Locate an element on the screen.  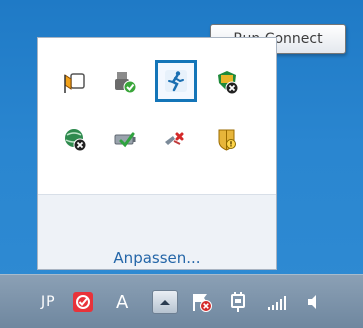
volume-taskbar-item is located at coordinates (314, 302).